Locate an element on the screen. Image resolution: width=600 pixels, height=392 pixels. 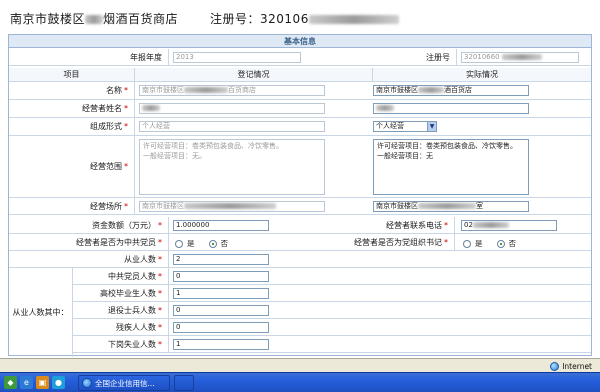
ie-icon is located at coordinates (87, 383).